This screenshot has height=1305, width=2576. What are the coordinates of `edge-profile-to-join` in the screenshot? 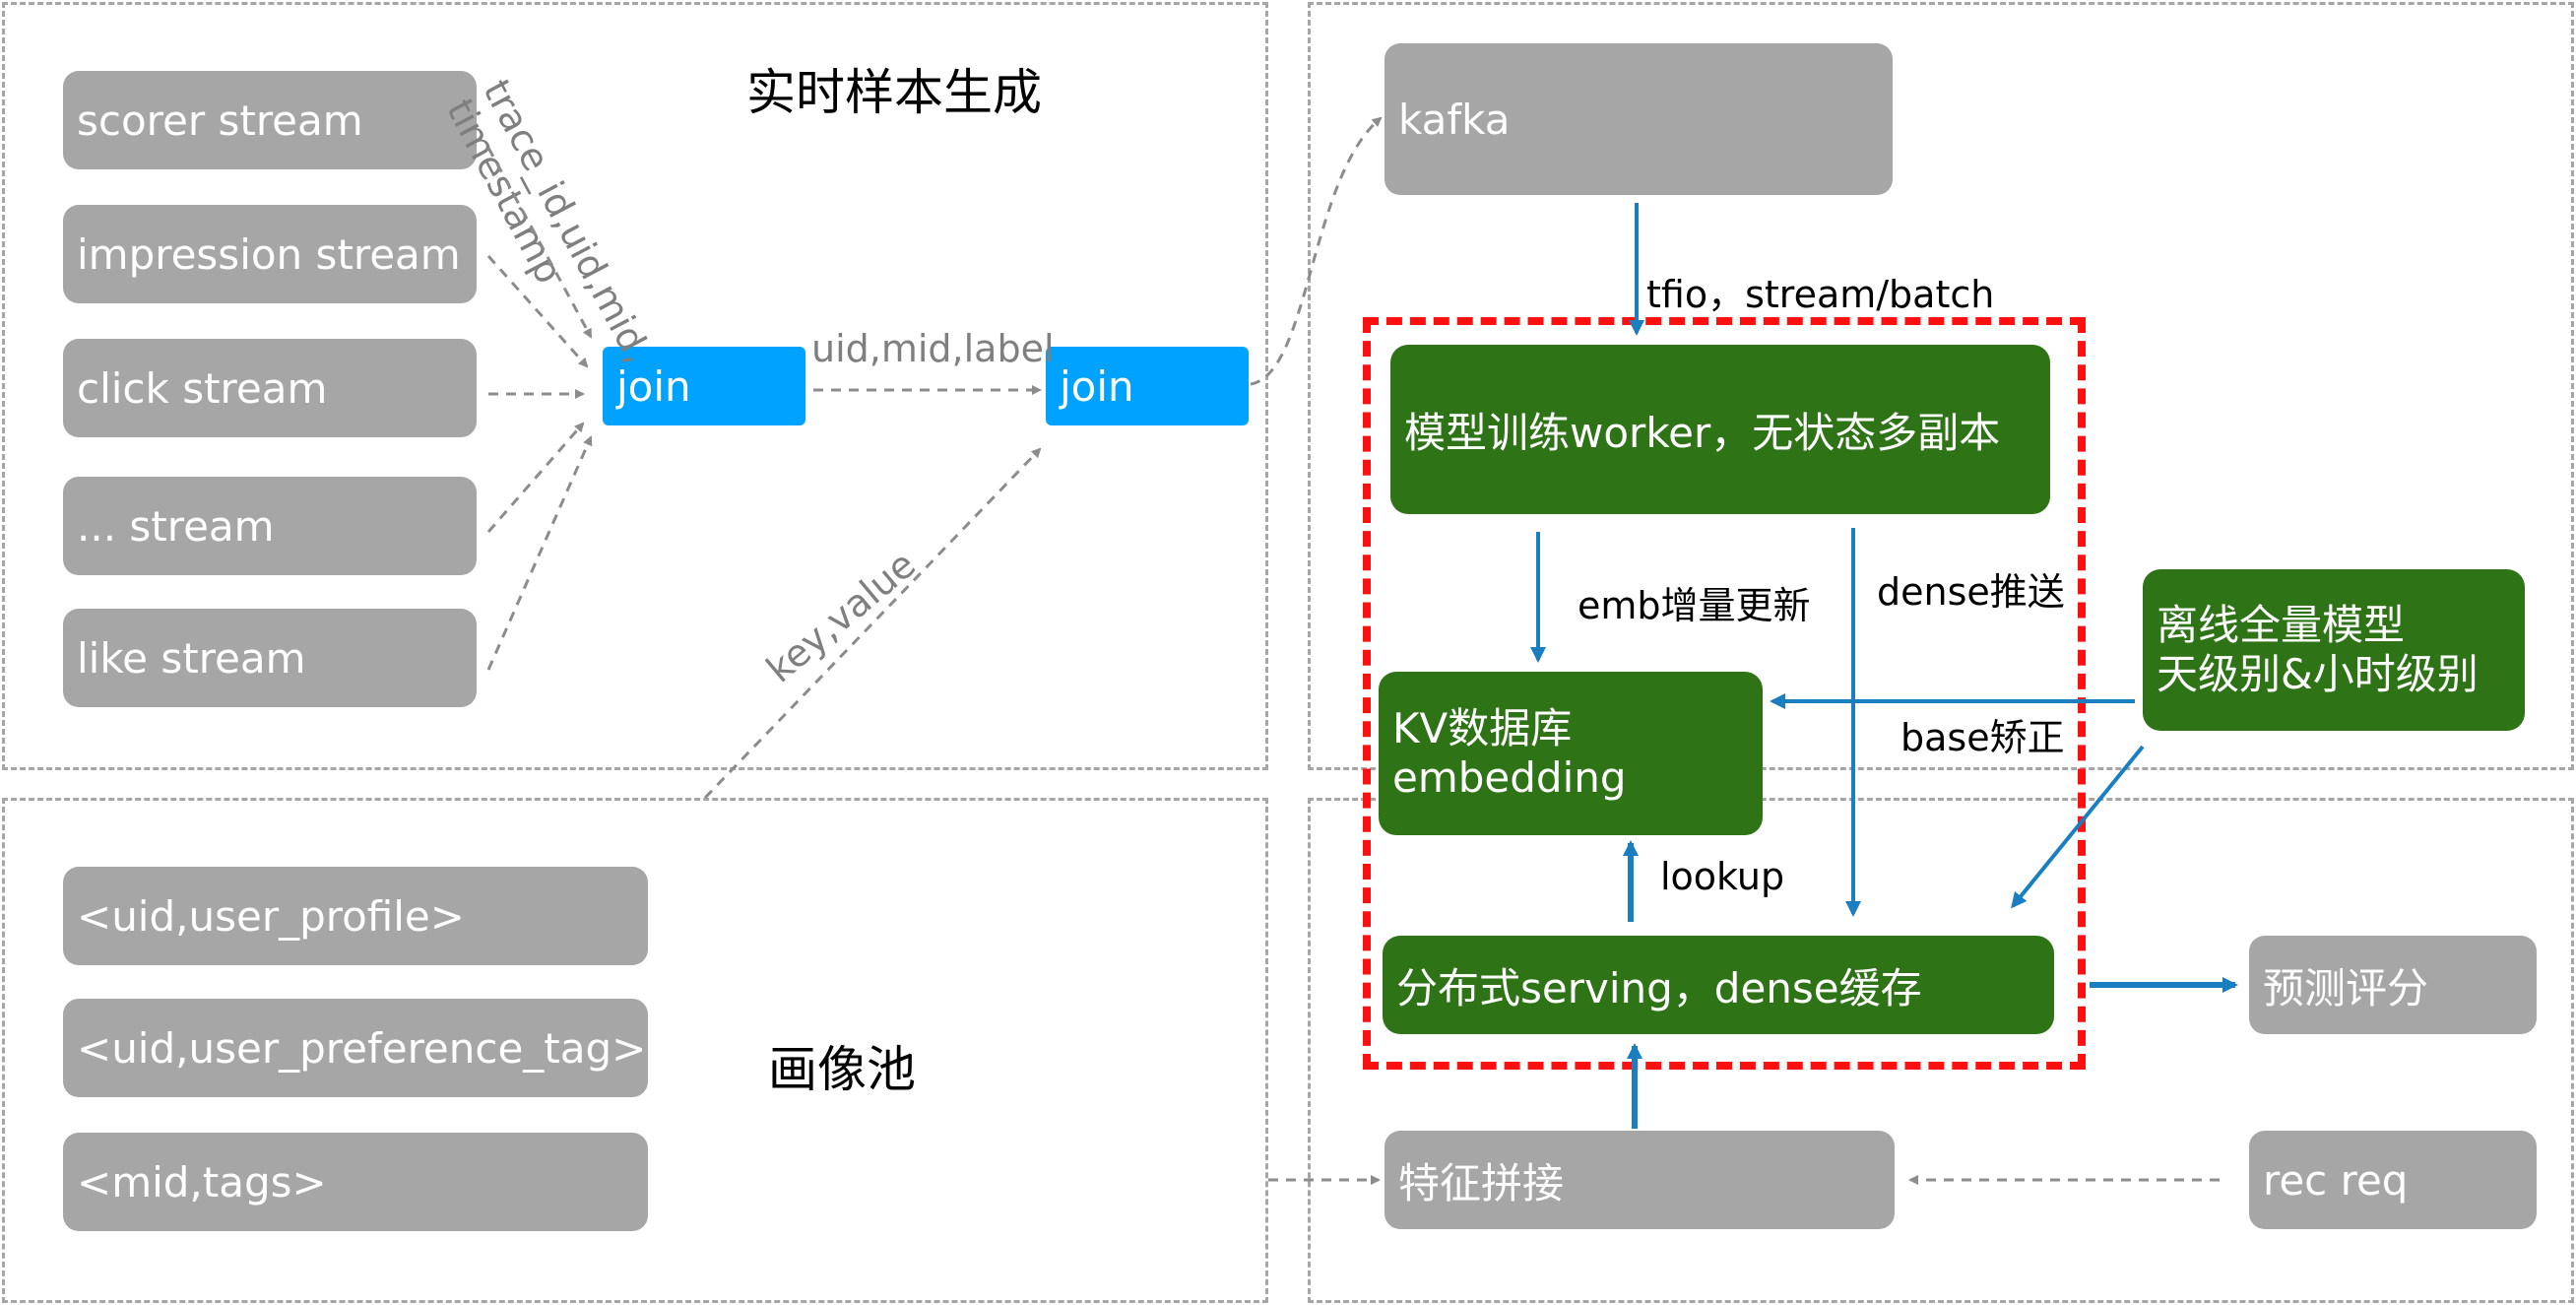 It's located at (872, 623).